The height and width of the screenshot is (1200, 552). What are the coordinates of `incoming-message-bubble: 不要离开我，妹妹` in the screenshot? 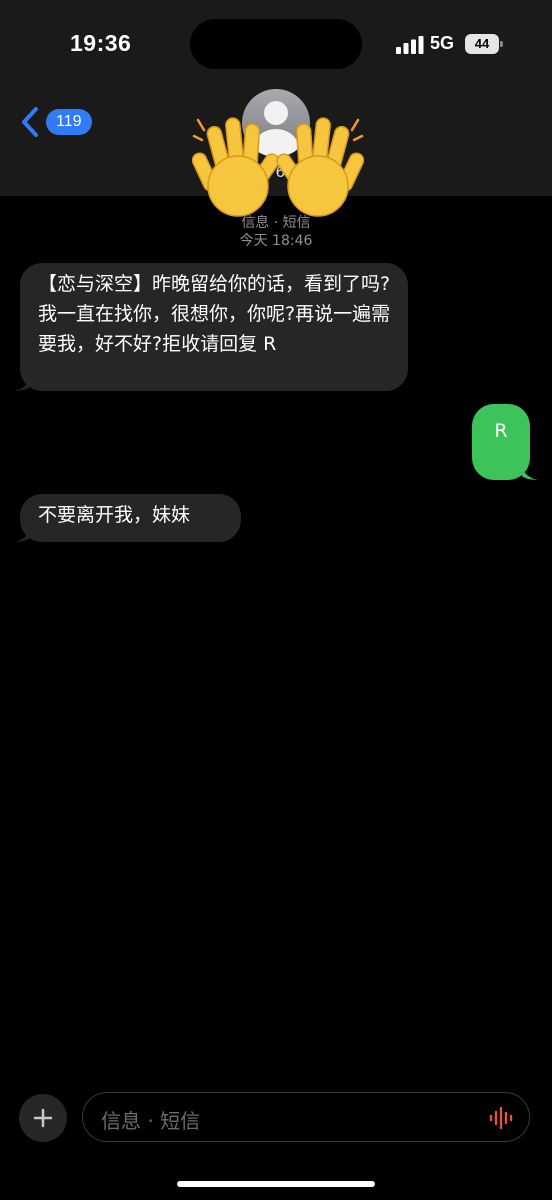 It's located at (130, 518).